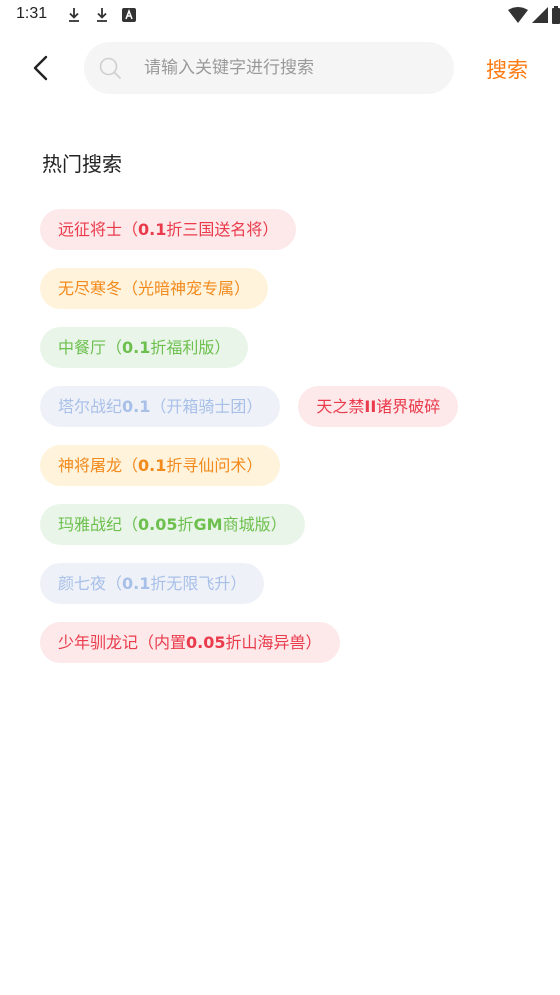 The height and width of the screenshot is (995, 560). I want to click on search-button: 搜索, so click(507, 69).